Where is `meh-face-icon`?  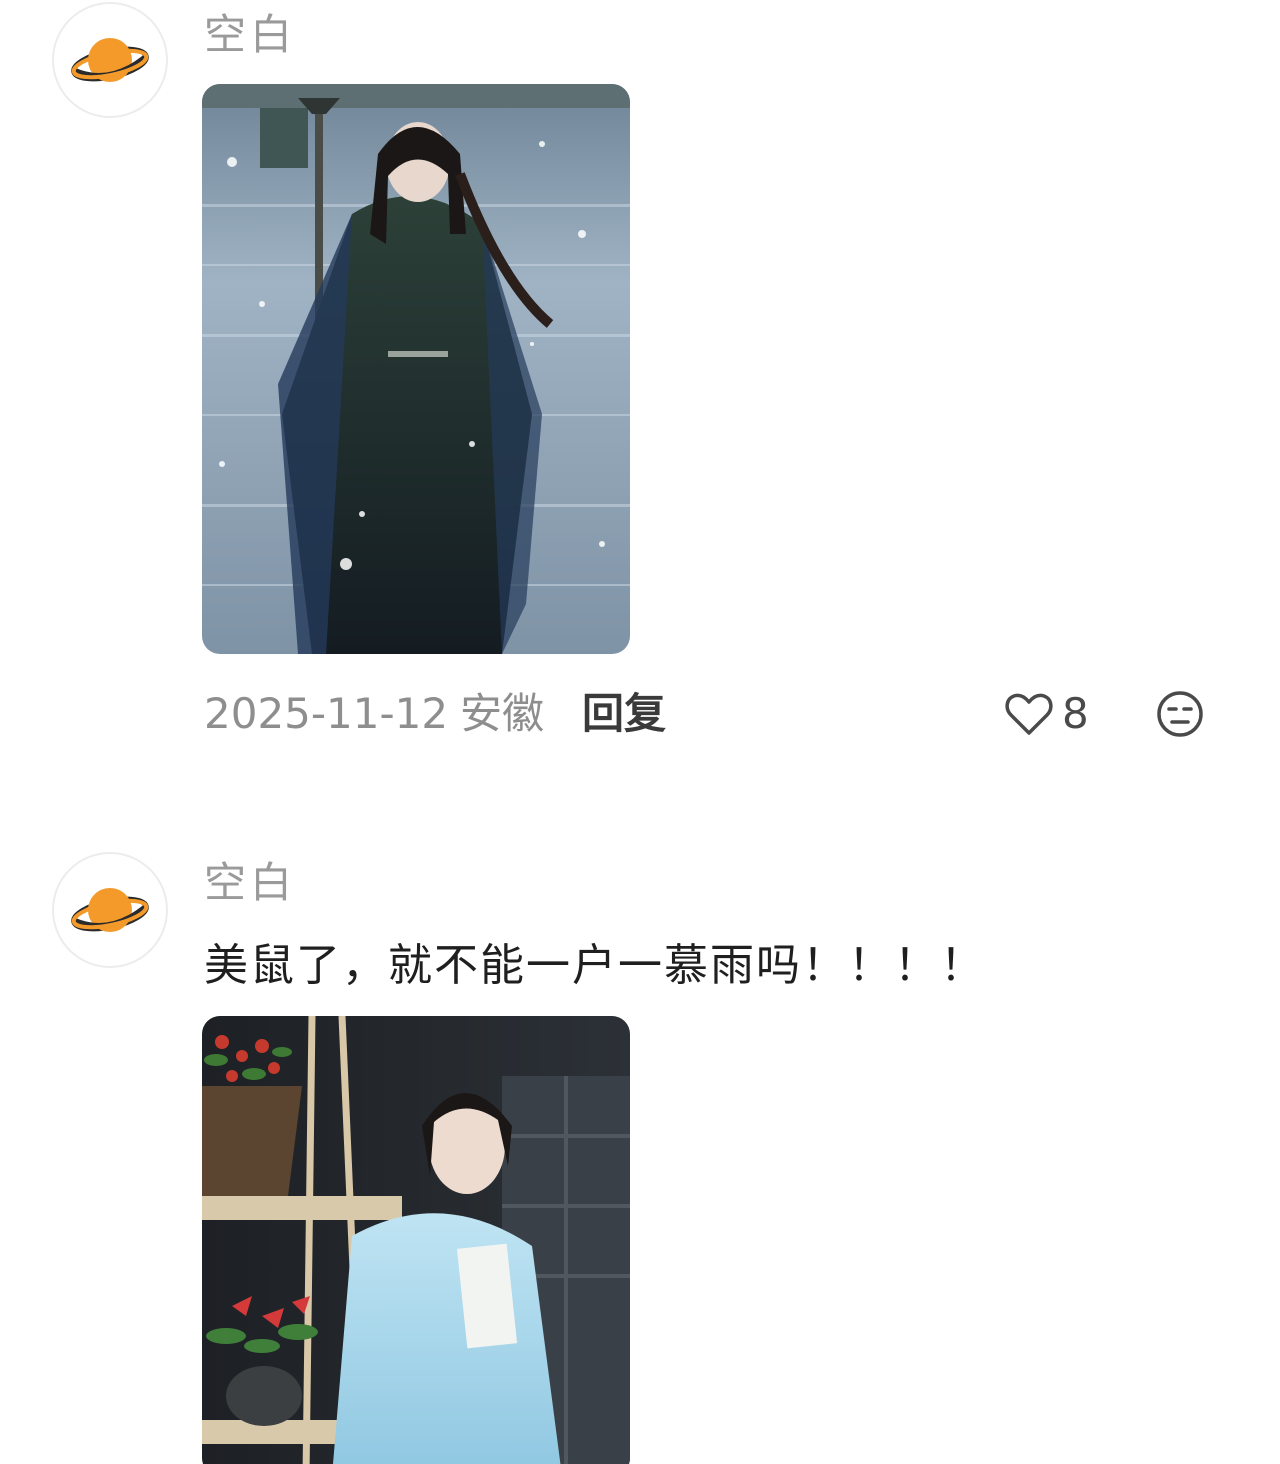 meh-face-icon is located at coordinates (1180, 714).